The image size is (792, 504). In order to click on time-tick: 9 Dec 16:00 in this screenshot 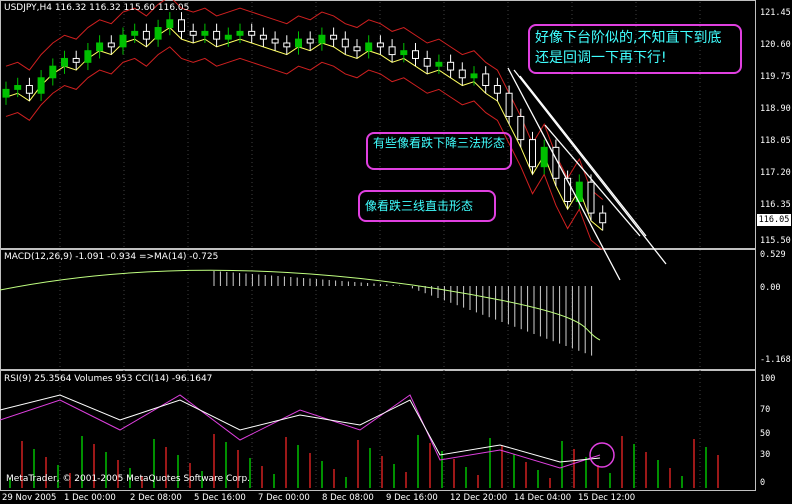, I will do `click(412, 498)`.